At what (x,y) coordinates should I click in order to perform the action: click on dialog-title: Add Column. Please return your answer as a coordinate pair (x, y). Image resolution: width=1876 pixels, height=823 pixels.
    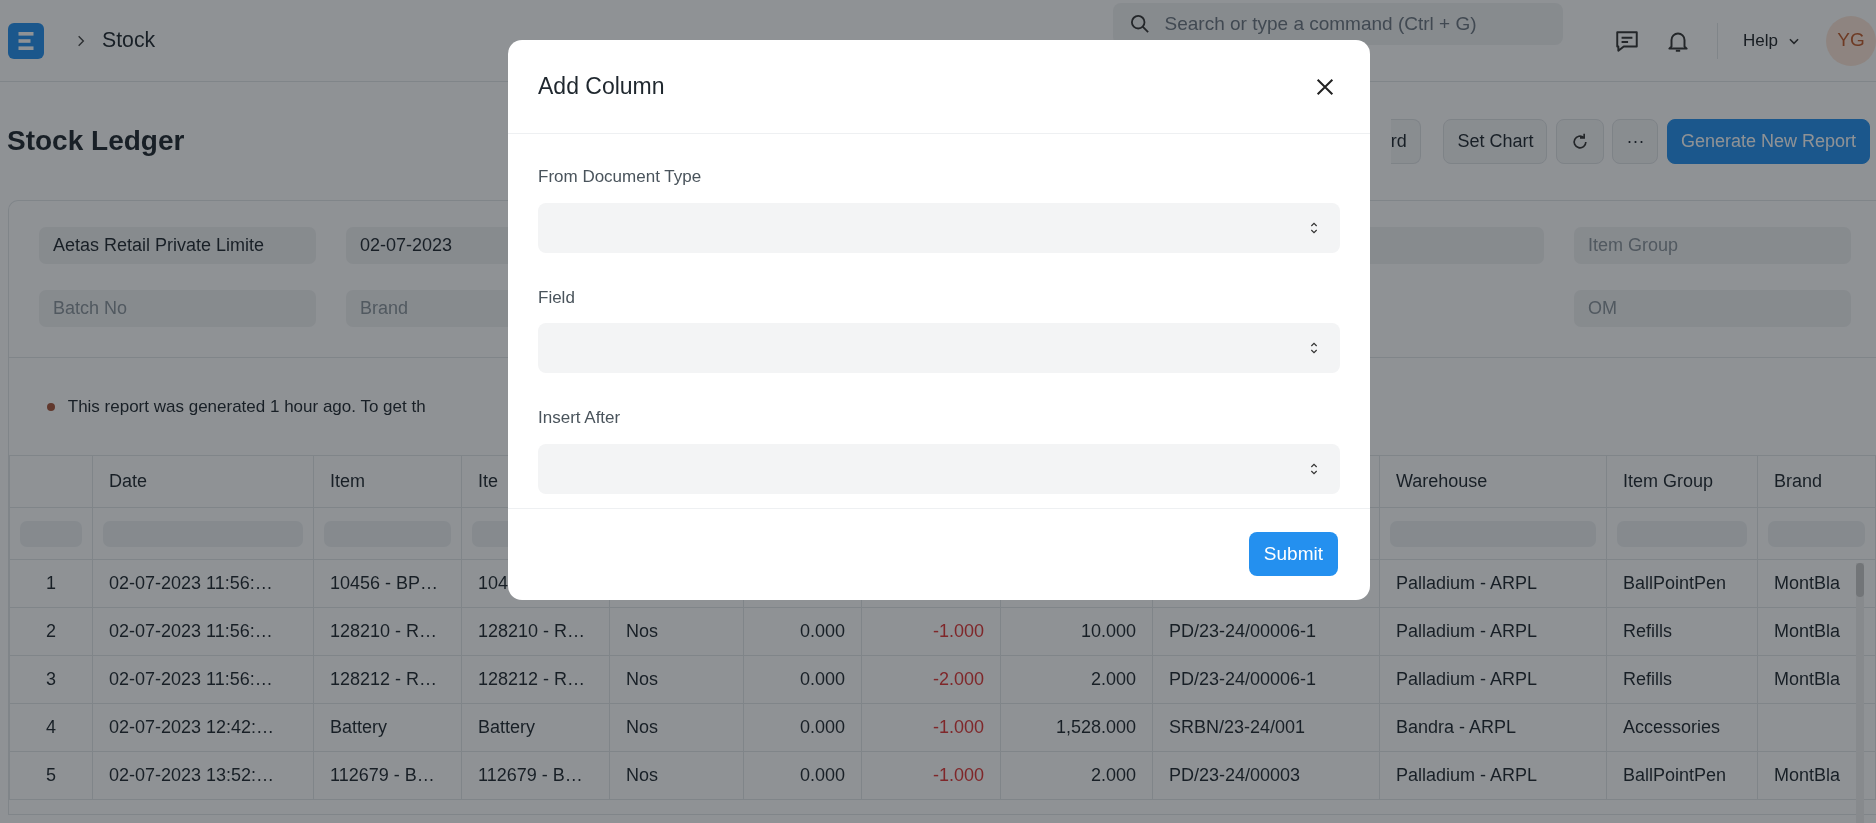
    Looking at the image, I should click on (601, 86).